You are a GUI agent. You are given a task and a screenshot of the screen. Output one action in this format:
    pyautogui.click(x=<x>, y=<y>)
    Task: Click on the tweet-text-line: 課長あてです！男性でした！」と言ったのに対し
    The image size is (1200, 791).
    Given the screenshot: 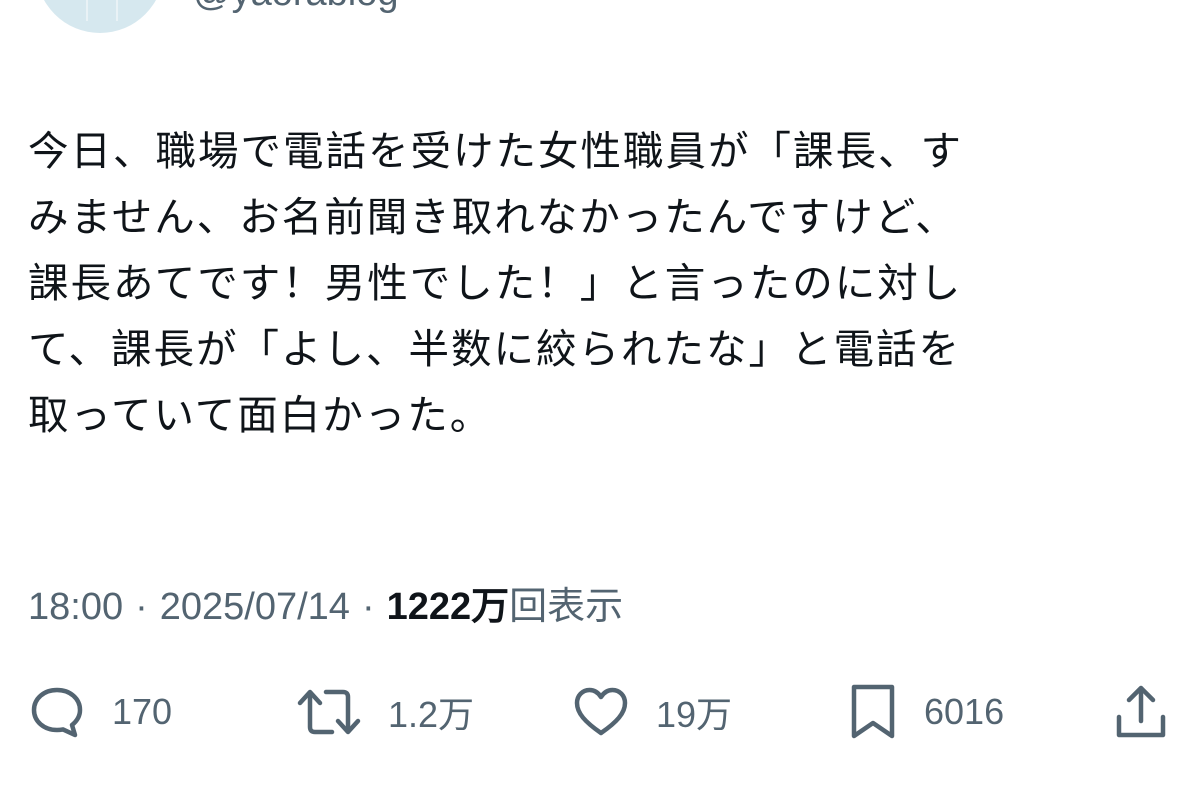 What is the action you would take?
    pyautogui.click(x=495, y=283)
    